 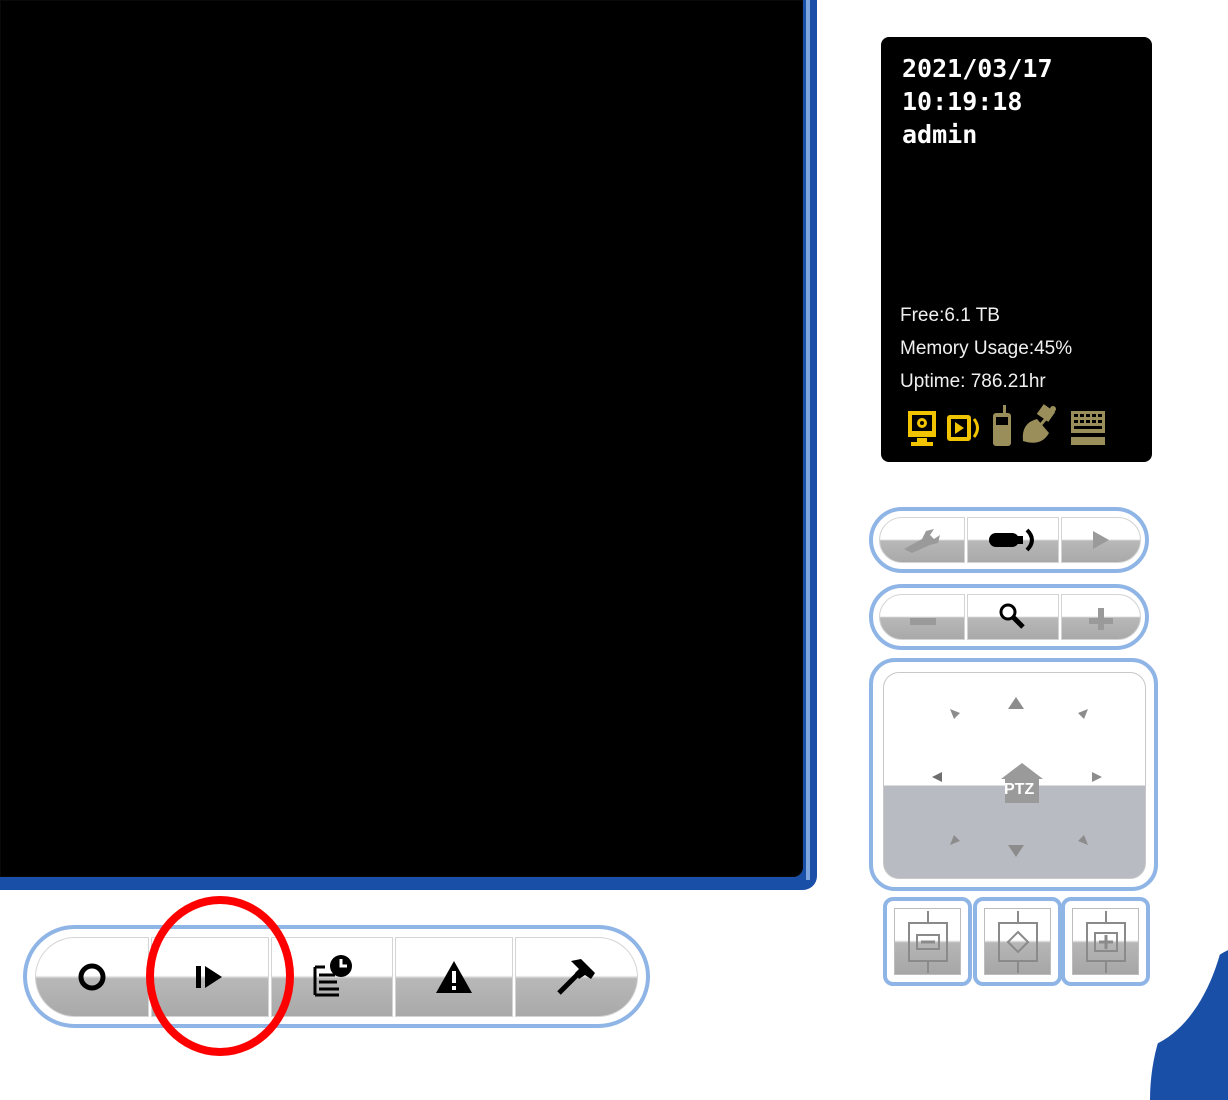 What do you see at coordinates (963, 428) in the screenshot?
I see `playback-speaker-icon` at bounding box center [963, 428].